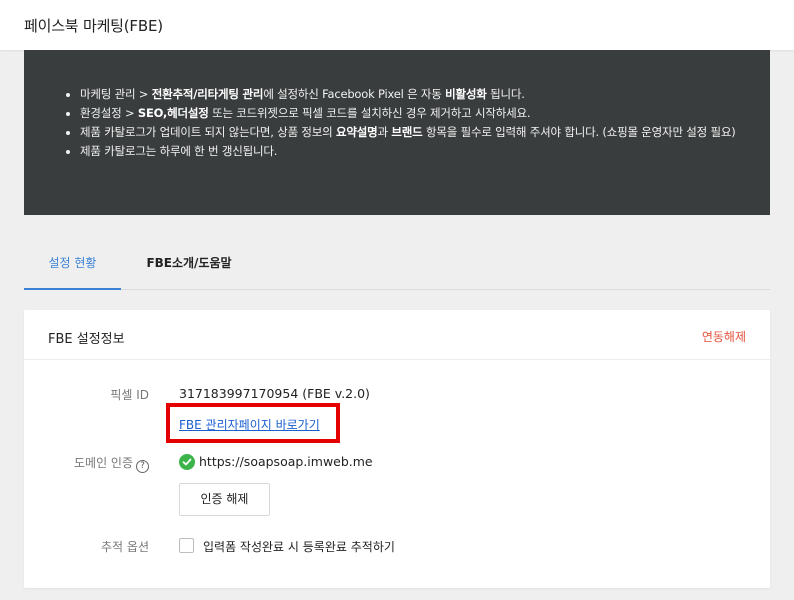  I want to click on tab-bar: 설정 현황 FBE소개/도움말, so click(397, 265).